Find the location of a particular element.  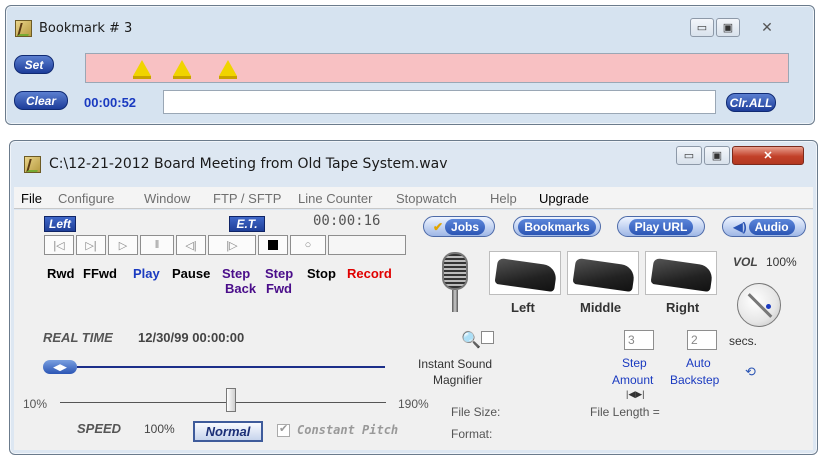

play-url-button: Play URL is located at coordinates (661, 226).